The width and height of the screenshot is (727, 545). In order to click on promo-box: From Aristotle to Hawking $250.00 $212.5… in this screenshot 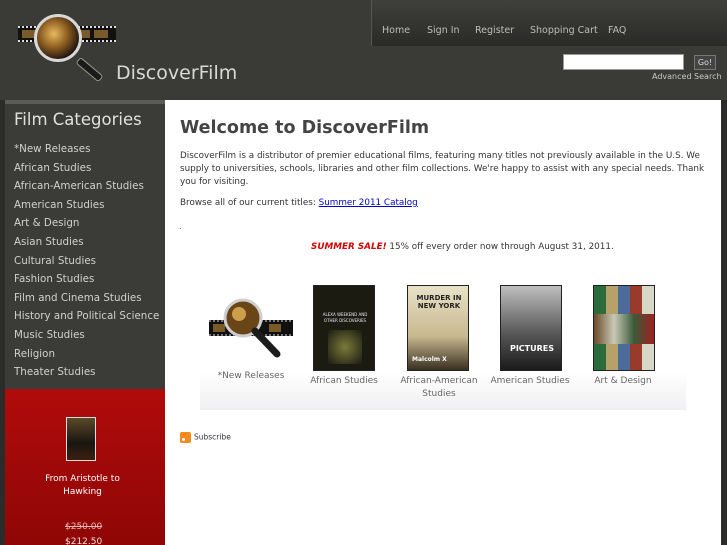, I will do `click(85, 467)`.